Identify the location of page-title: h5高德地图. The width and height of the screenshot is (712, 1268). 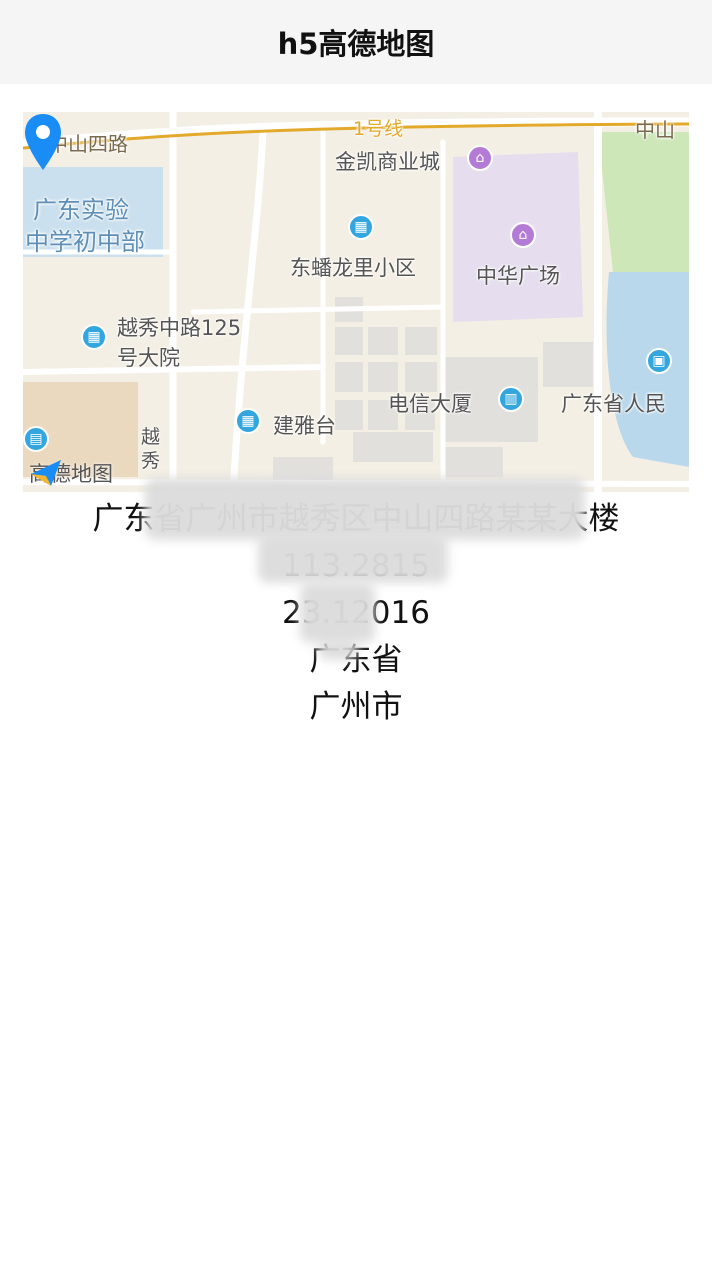
(356, 44).